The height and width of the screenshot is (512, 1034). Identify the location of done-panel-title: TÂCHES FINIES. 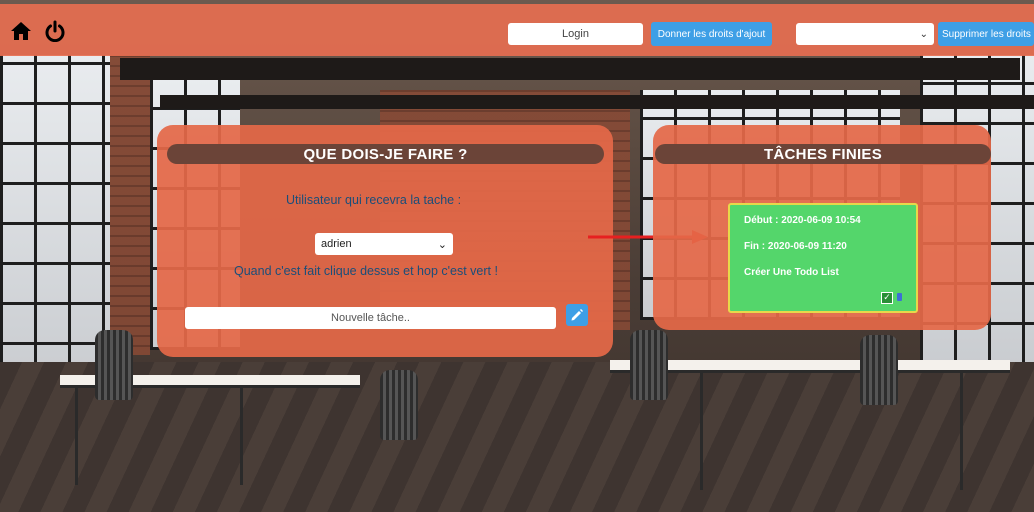
(823, 154).